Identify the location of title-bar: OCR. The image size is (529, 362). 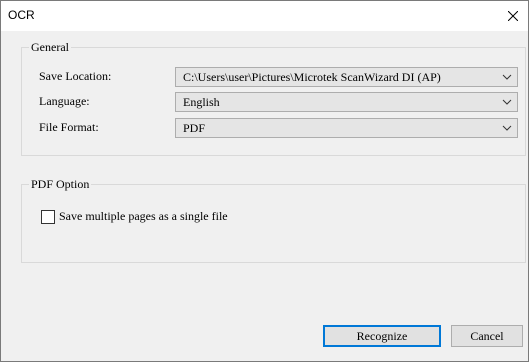
(264, 16).